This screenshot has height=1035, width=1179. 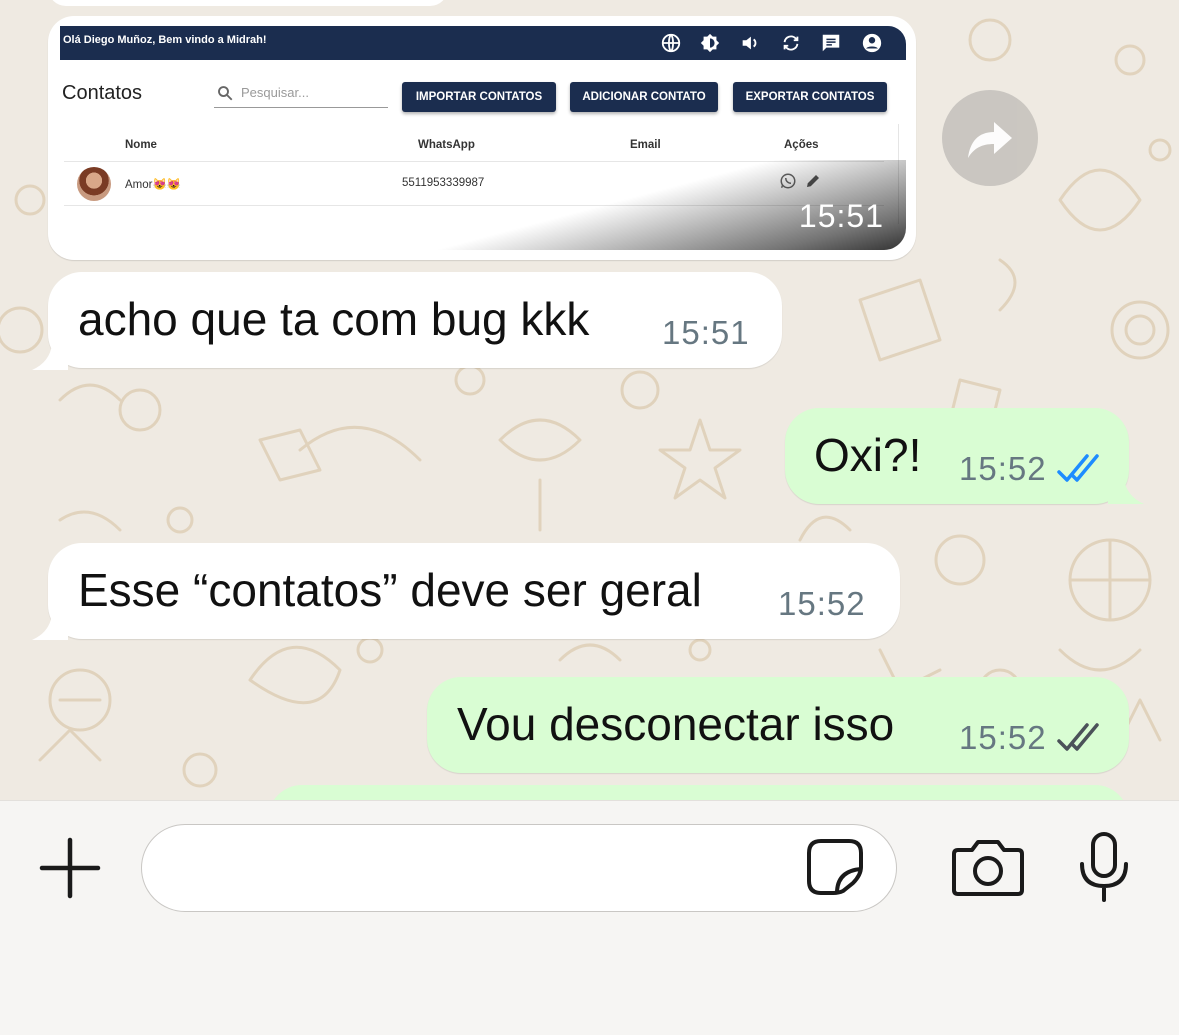 I want to click on chat-icon, so click(x=831, y=43).